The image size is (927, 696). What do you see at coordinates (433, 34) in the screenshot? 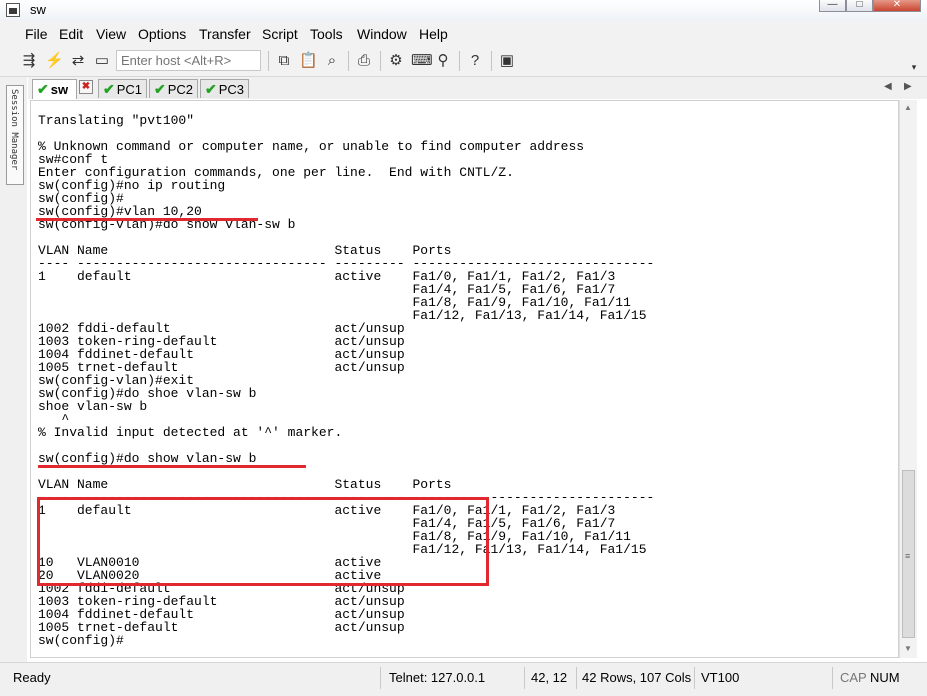
I see `menu-help: Help` at bounding box center [433, 34].